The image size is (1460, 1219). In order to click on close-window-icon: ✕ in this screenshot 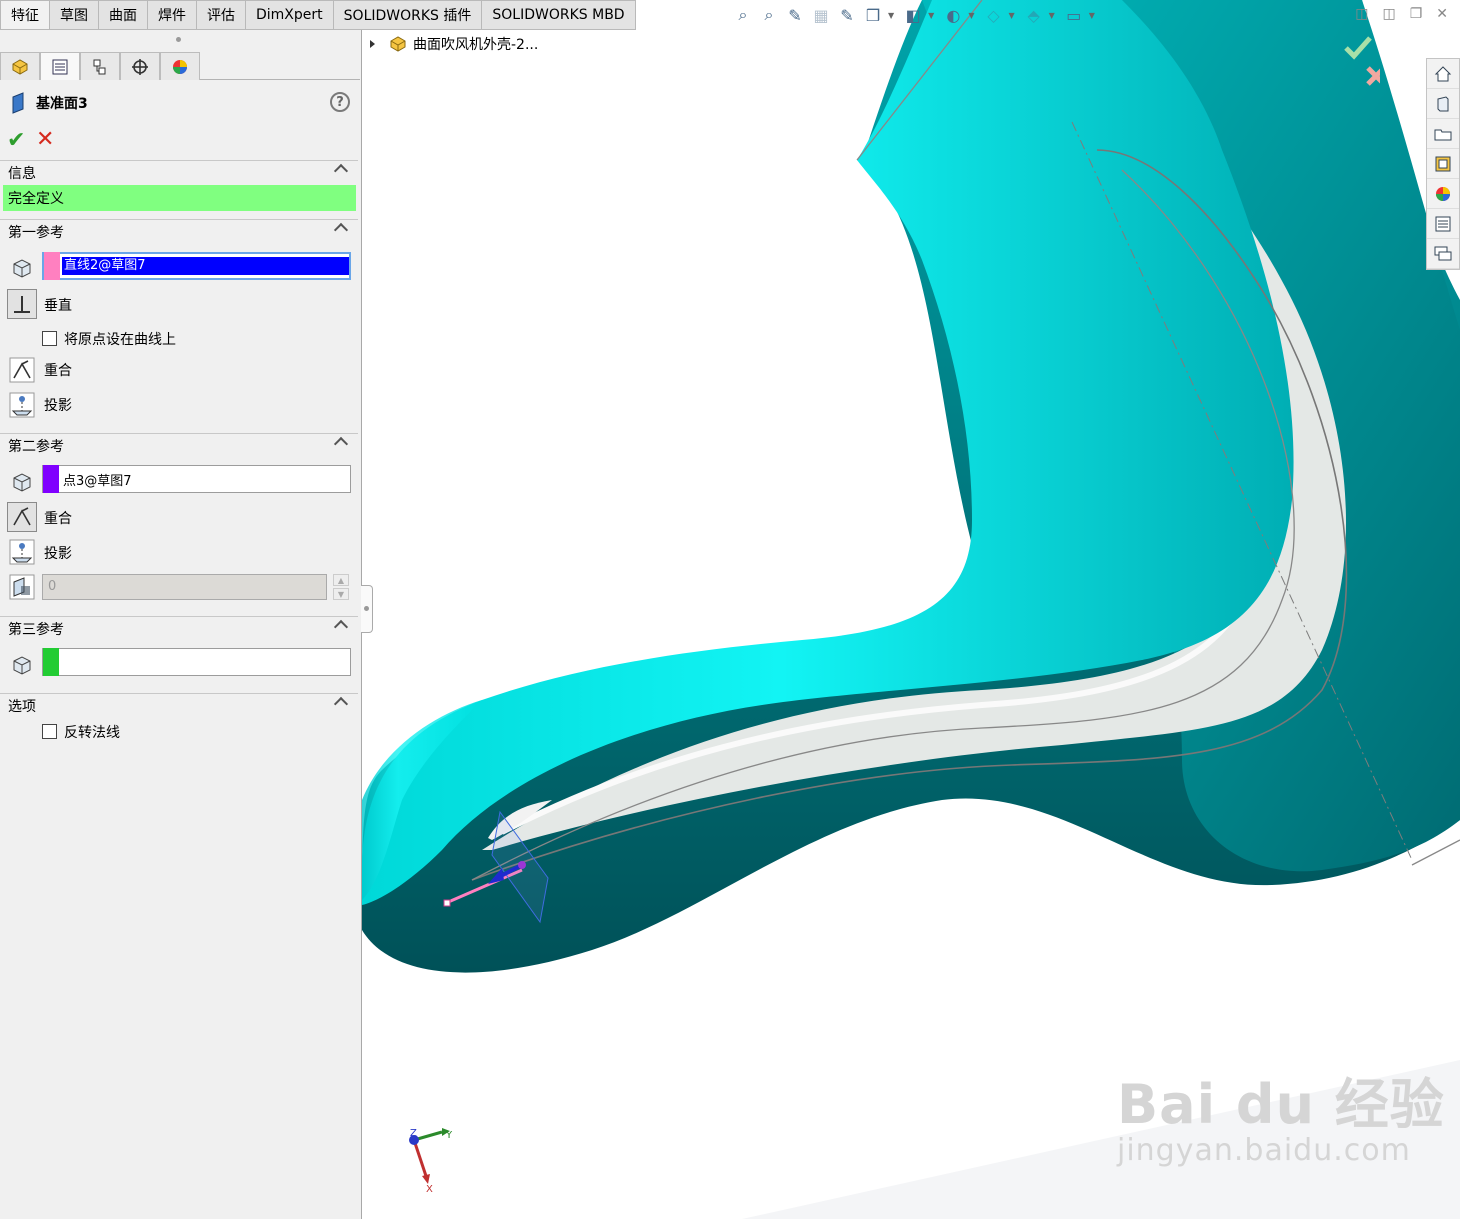, I will do `click(1442, 14)`.